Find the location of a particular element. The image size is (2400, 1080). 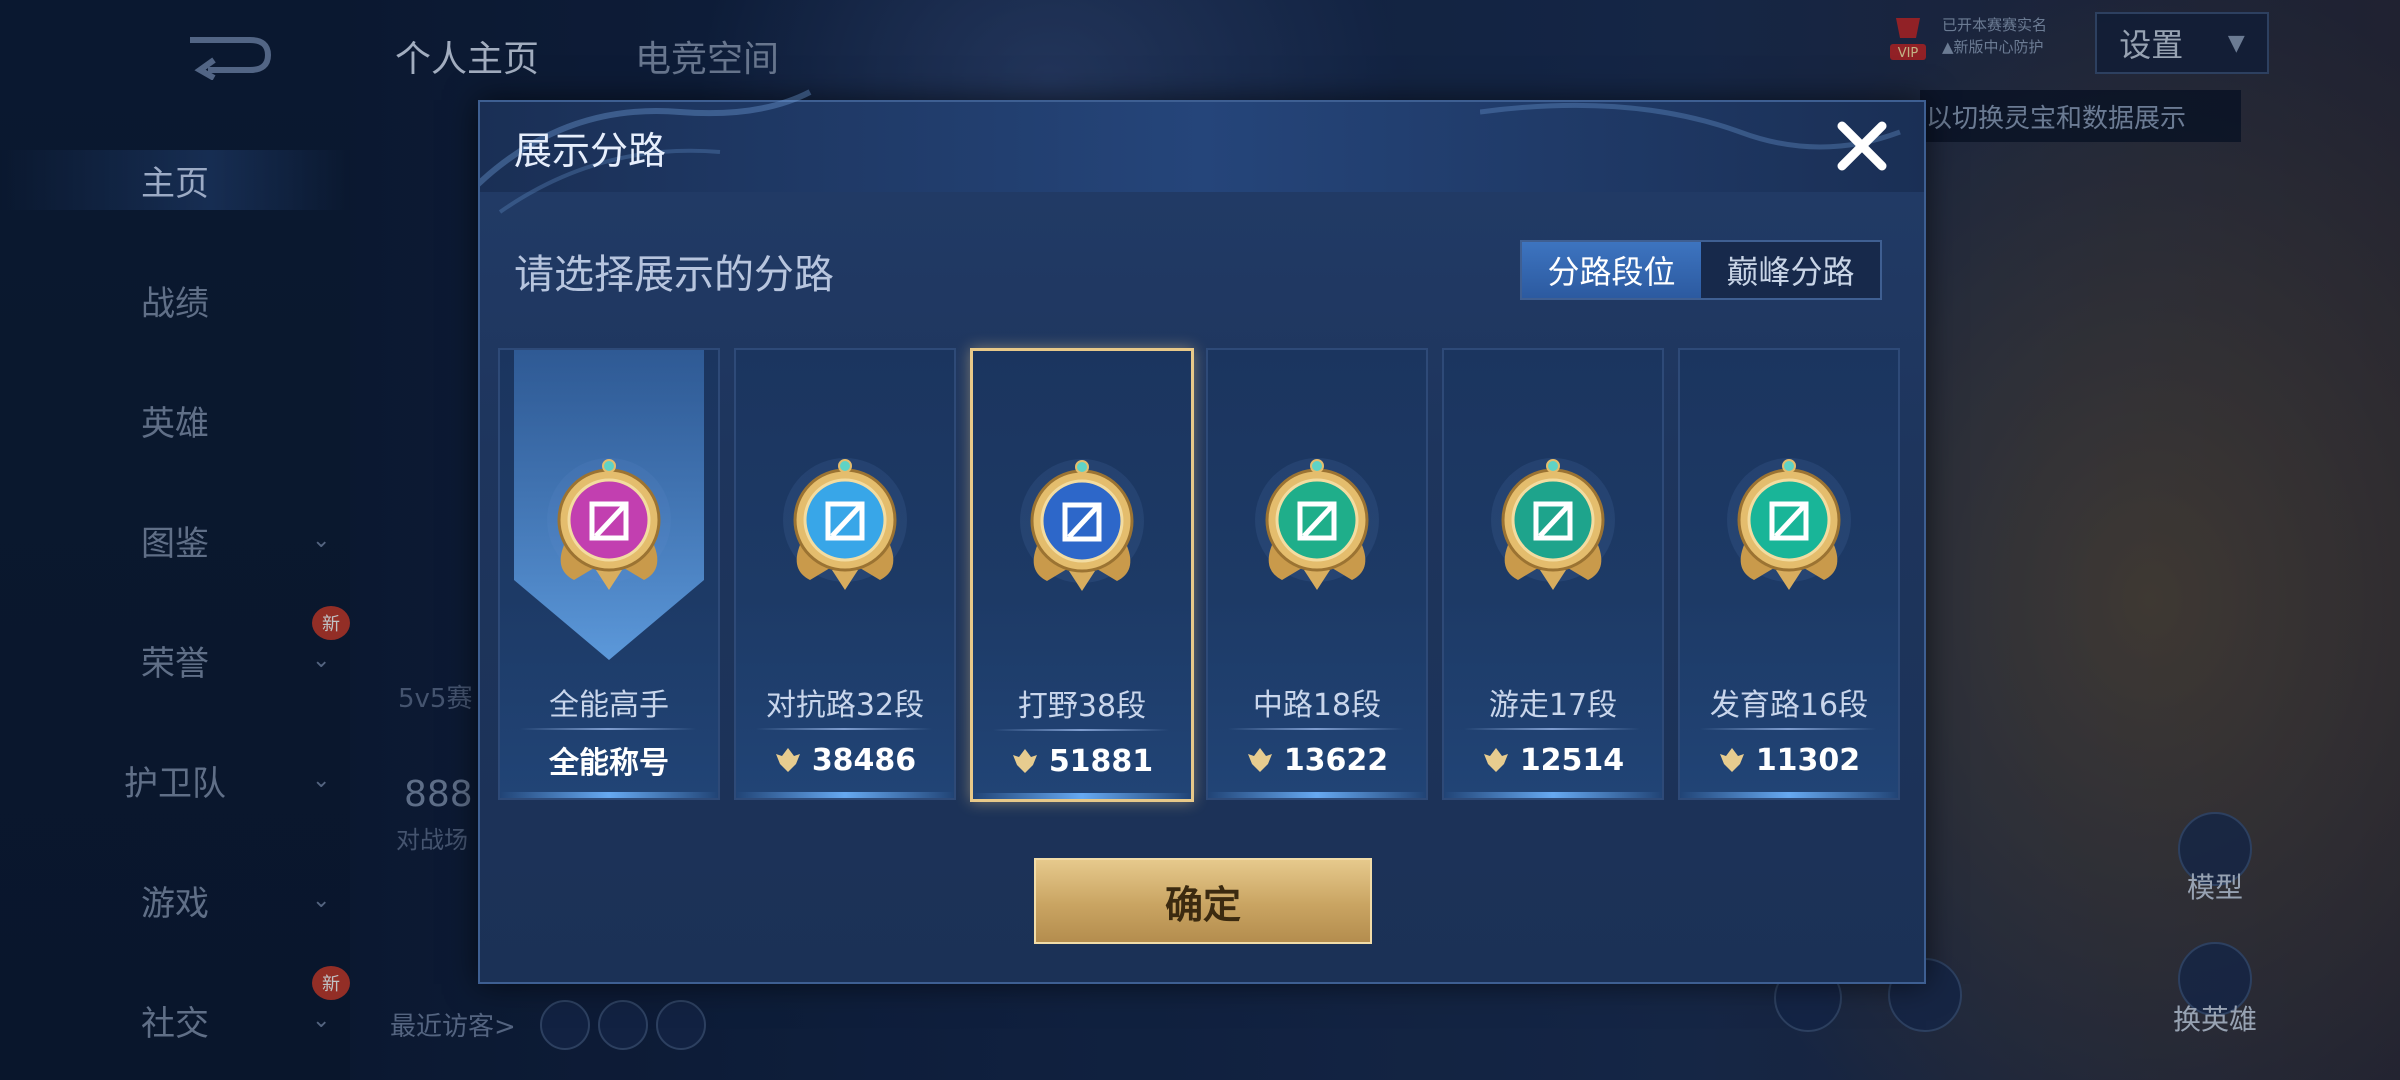

lane-name: 中路18段 is located at coordinates (1317, 705).